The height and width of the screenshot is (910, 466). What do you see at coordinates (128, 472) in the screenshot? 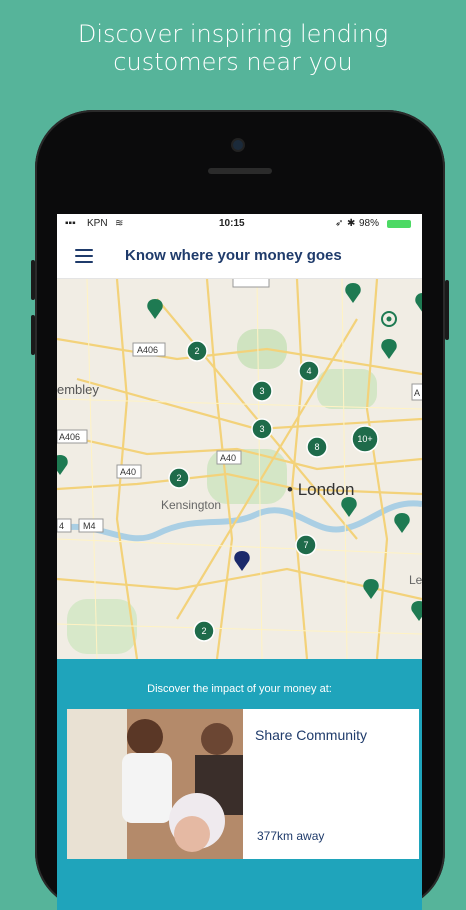
I see `road-label-a40-left: A40` at bounding box center [128, 472].